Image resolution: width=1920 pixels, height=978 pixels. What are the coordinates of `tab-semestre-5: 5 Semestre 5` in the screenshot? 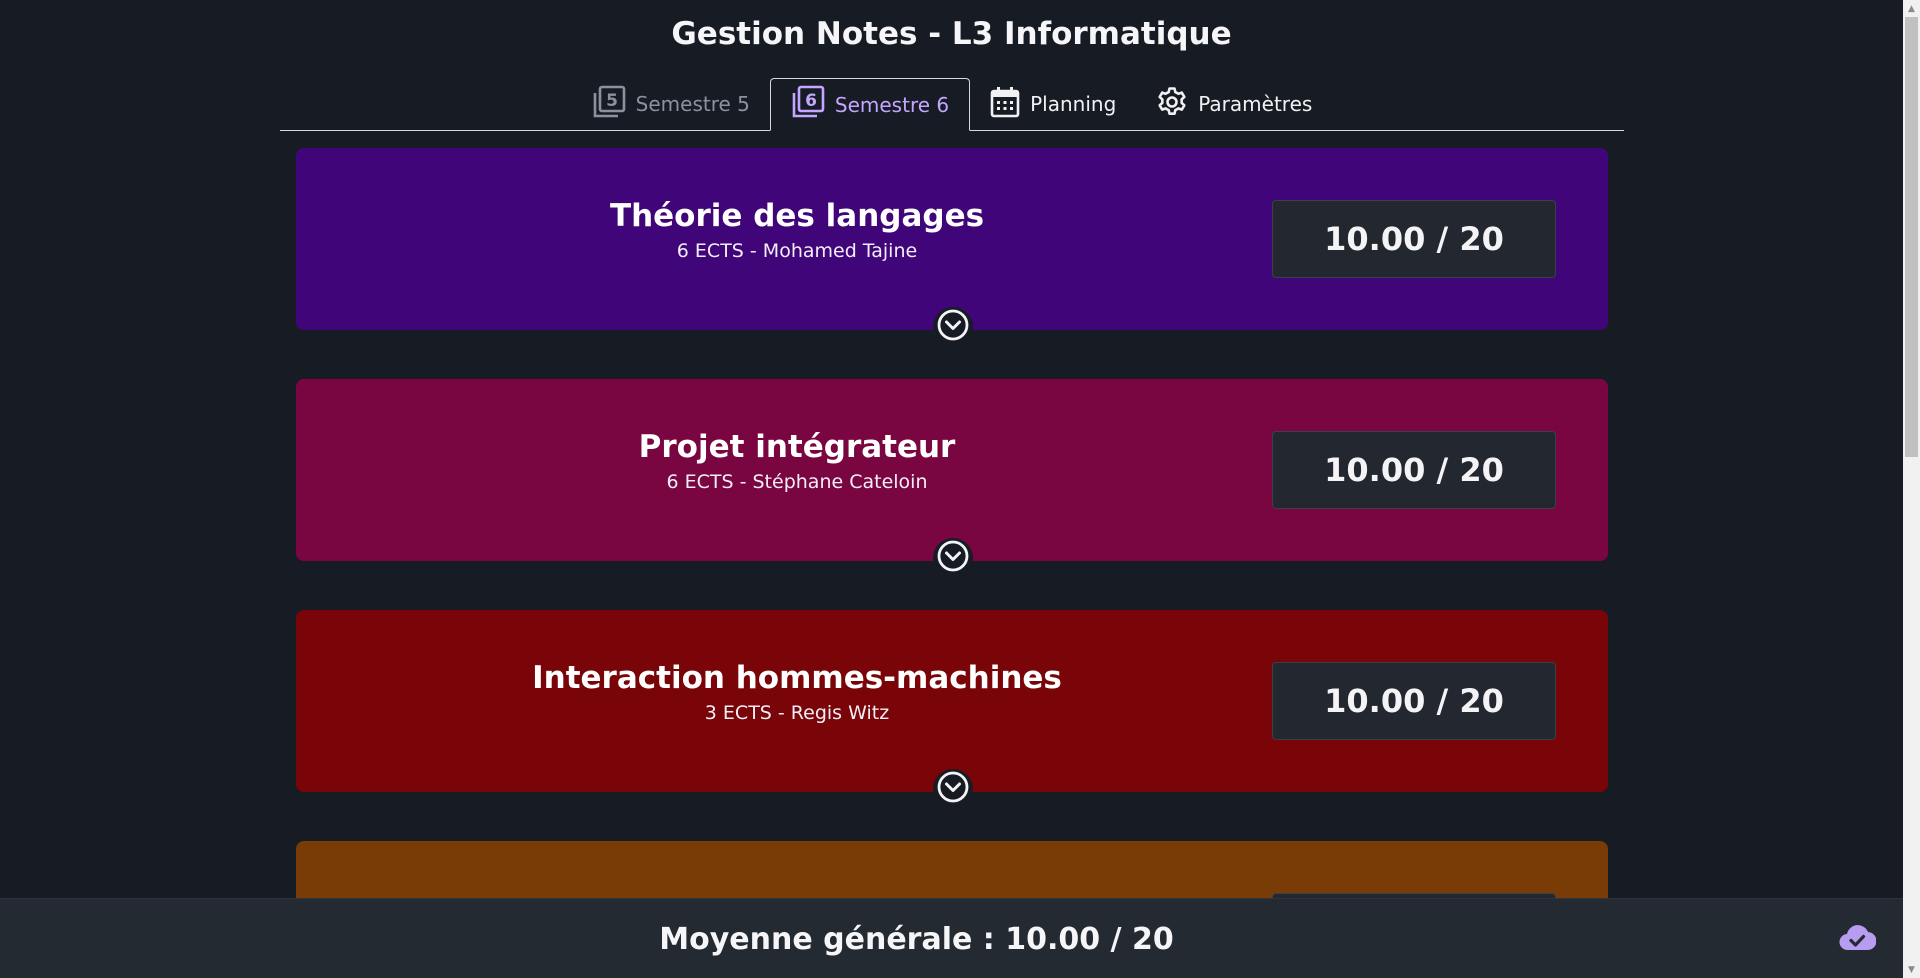 It's located at (671, 104).